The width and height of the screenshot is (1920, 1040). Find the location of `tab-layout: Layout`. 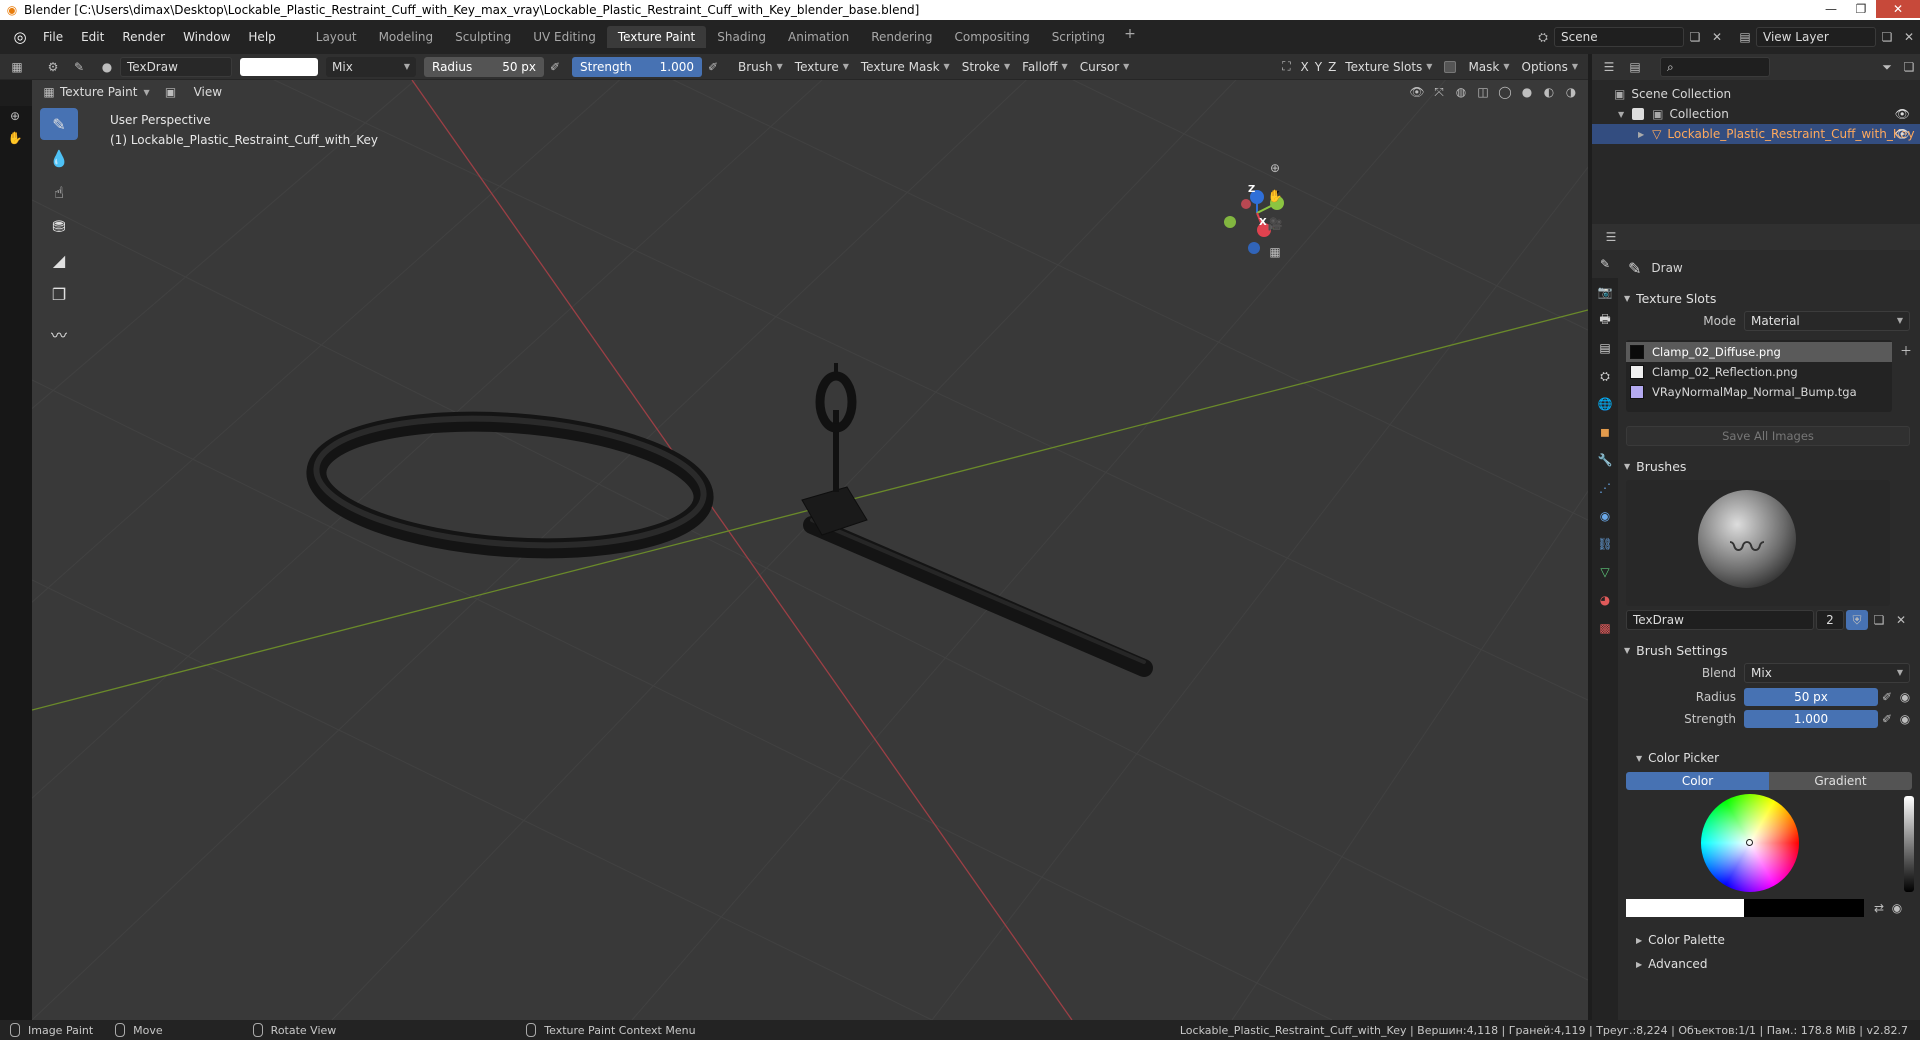

tab-layout: Layout is located at coordinates (336, 37).